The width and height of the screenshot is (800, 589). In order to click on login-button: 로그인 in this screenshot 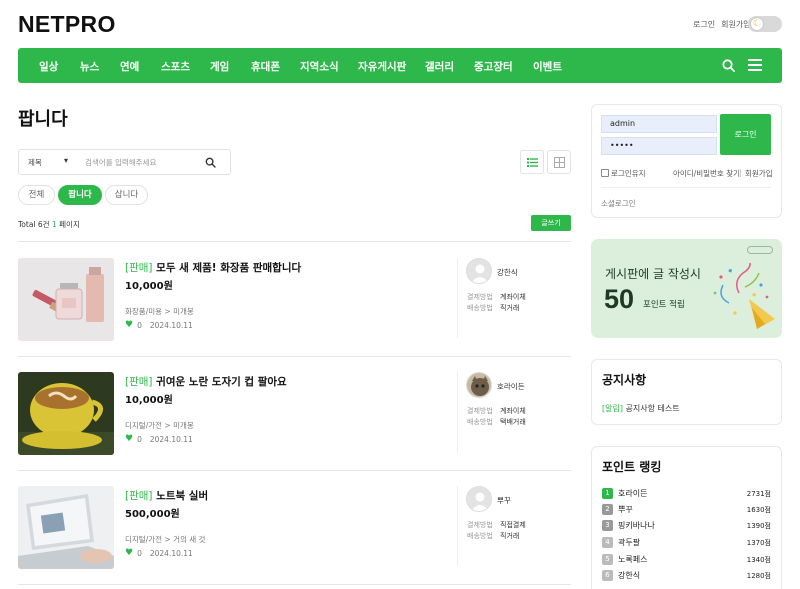, I will do `click(745, 134)`.